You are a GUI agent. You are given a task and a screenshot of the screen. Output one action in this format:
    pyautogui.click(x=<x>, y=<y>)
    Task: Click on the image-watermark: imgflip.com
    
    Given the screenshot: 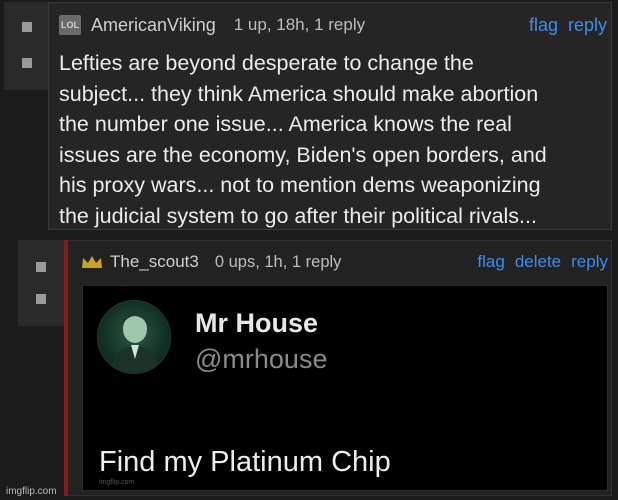 What is the action you would take?
    pyautogui.click(x=117, y=482)
    